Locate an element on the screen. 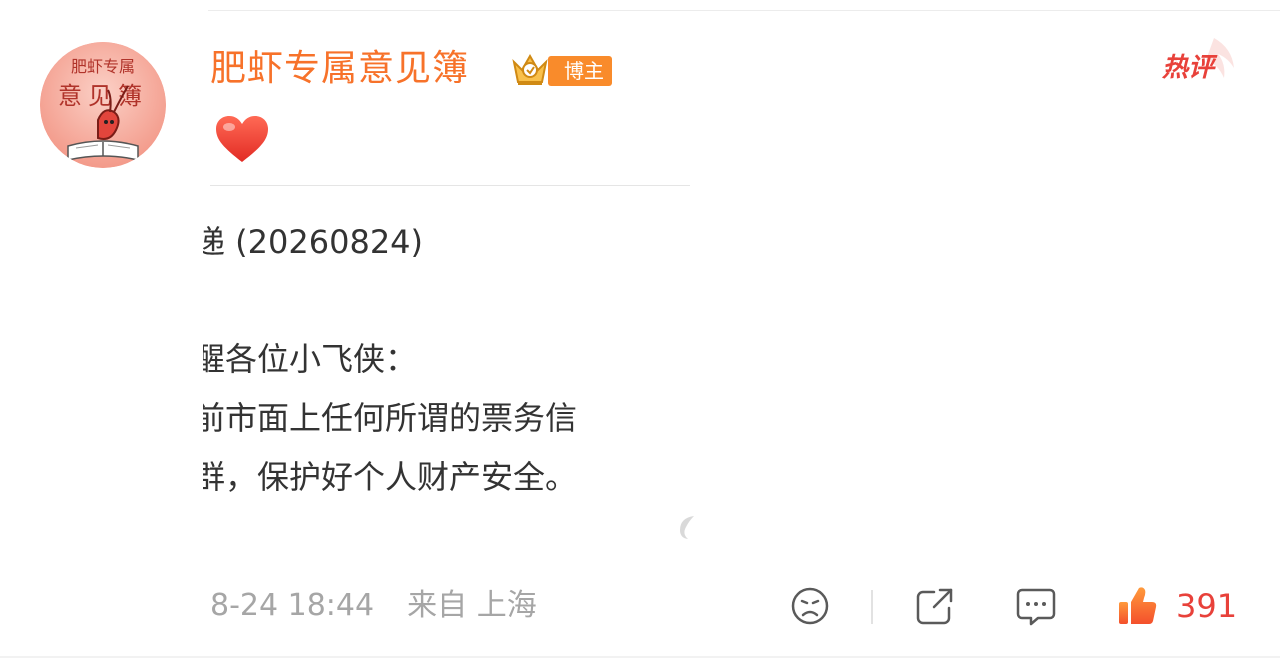 The width and height of the screenshot is (1280, 661). avatar: 肥虾专属 意见簿 is located at coordinates (103, 105).